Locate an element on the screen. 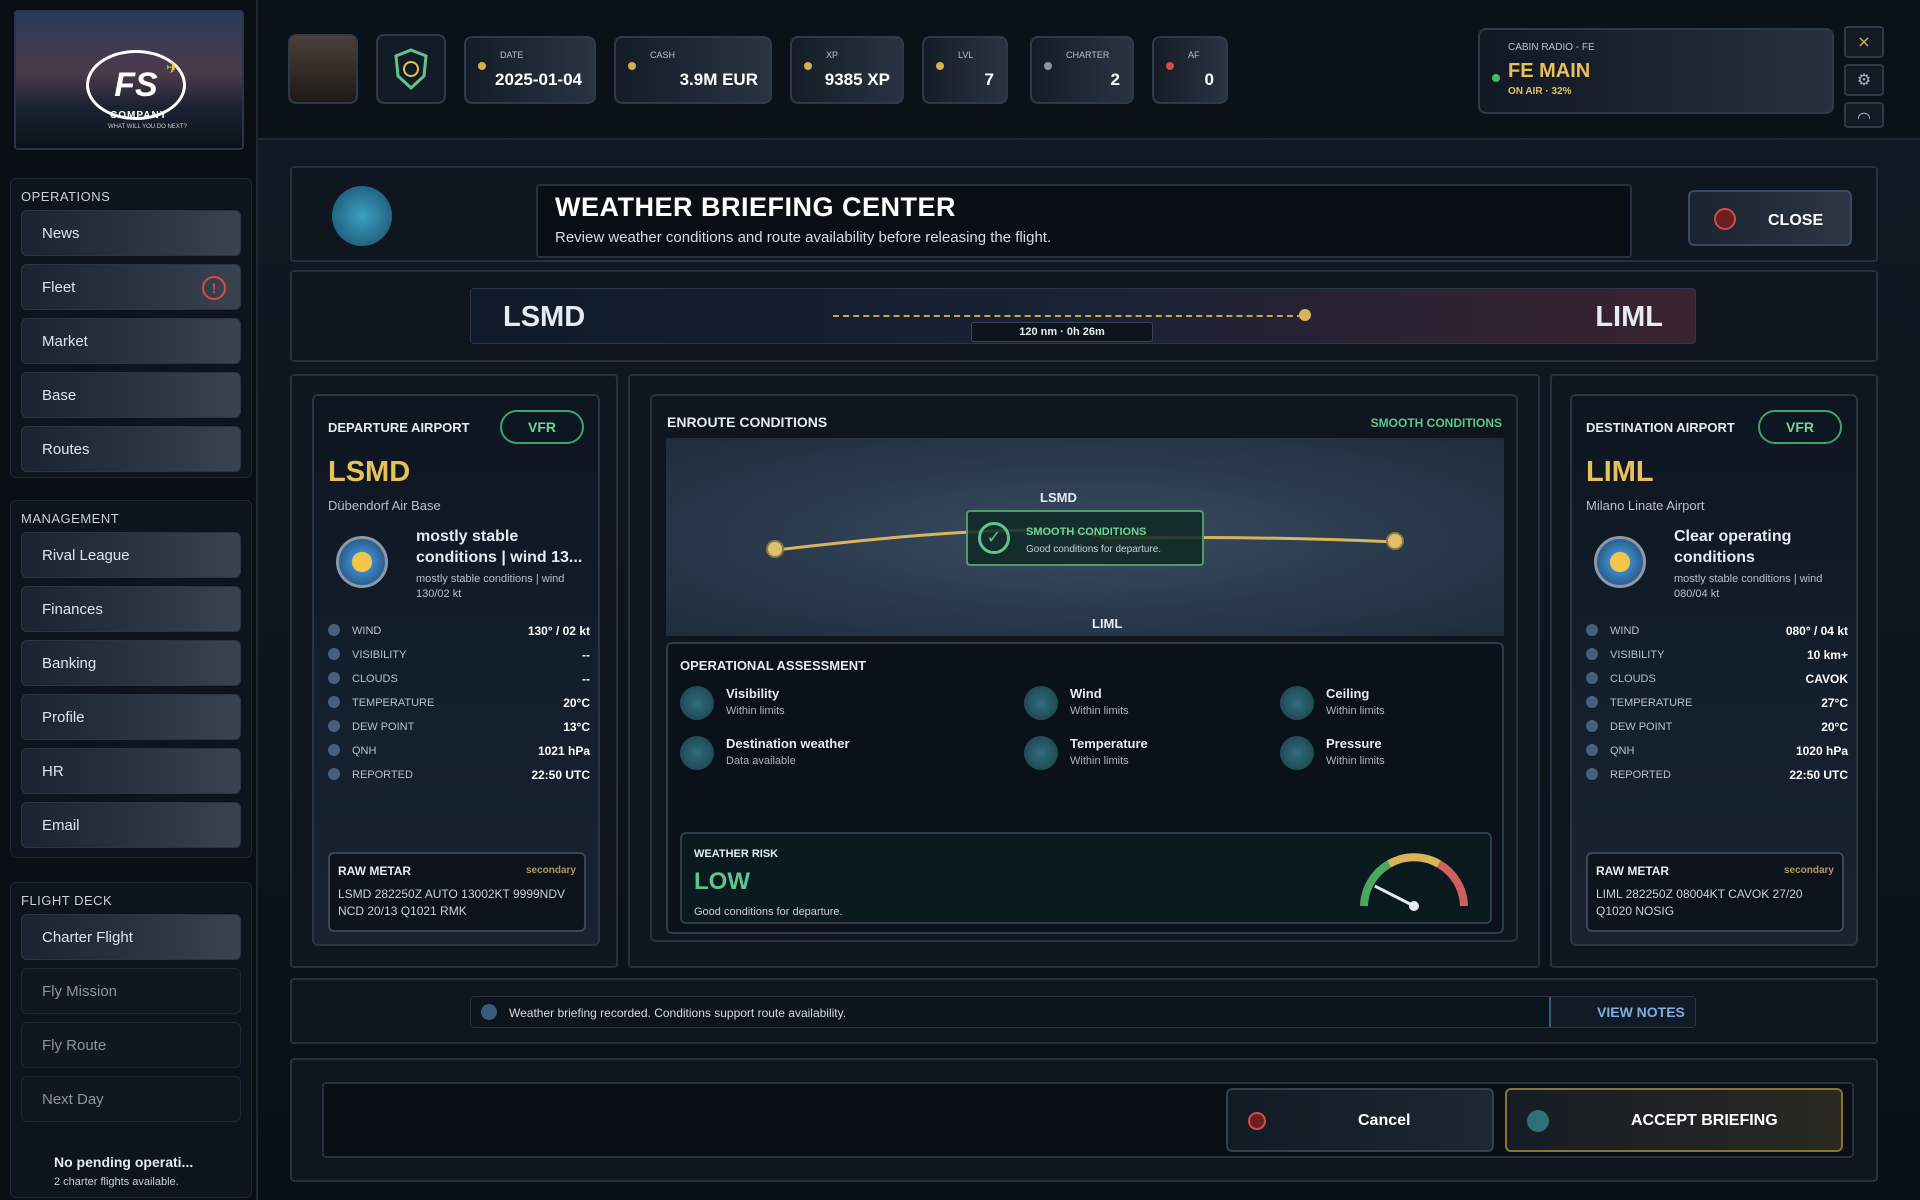 The image size is (1920, 1200). gear-icon: ⚙ is located at coordinates (1864, 79).